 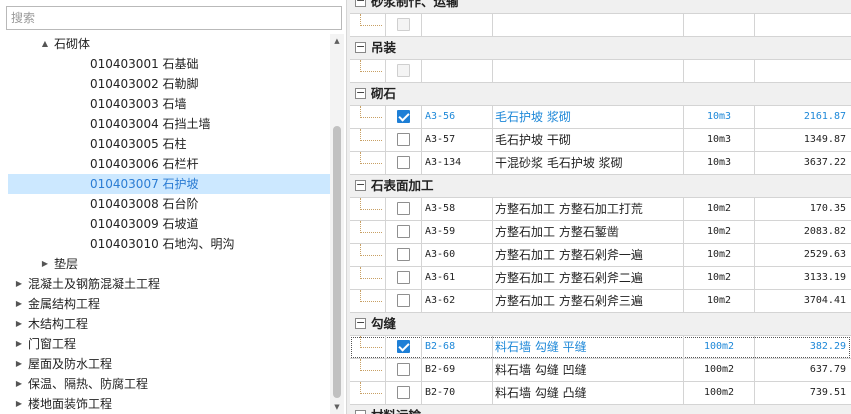 What do you see at coordinates (402, 185) in the screenshot?
I see `group-name: 石表面加工` at bounding box center [402, 185].